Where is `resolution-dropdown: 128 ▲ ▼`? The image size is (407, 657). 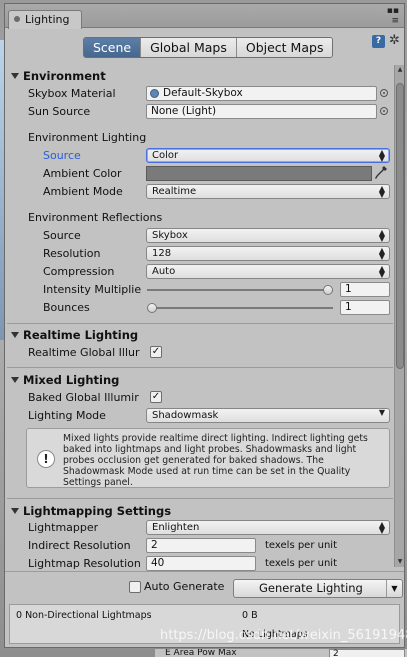 resolution-dropdown: 128 ▲ ▼ is located at coordinates (268, 253).